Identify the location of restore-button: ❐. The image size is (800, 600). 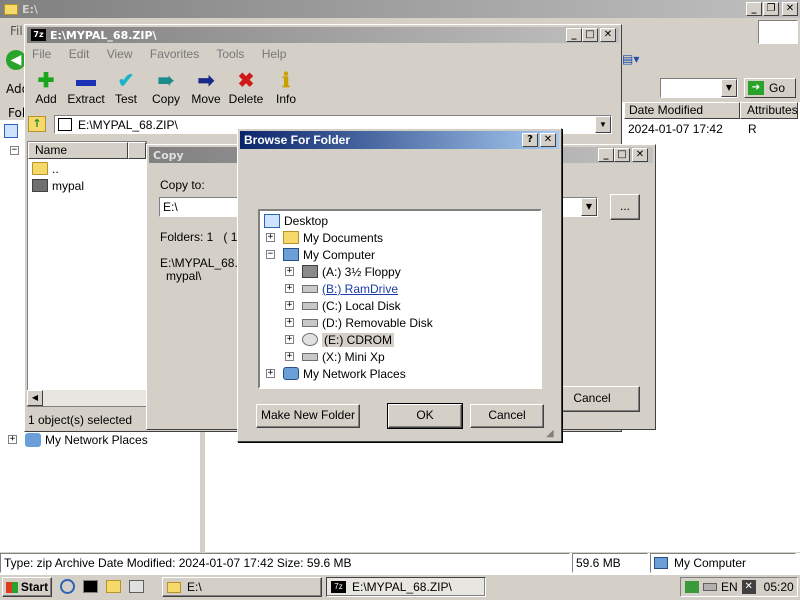
(771, 9).